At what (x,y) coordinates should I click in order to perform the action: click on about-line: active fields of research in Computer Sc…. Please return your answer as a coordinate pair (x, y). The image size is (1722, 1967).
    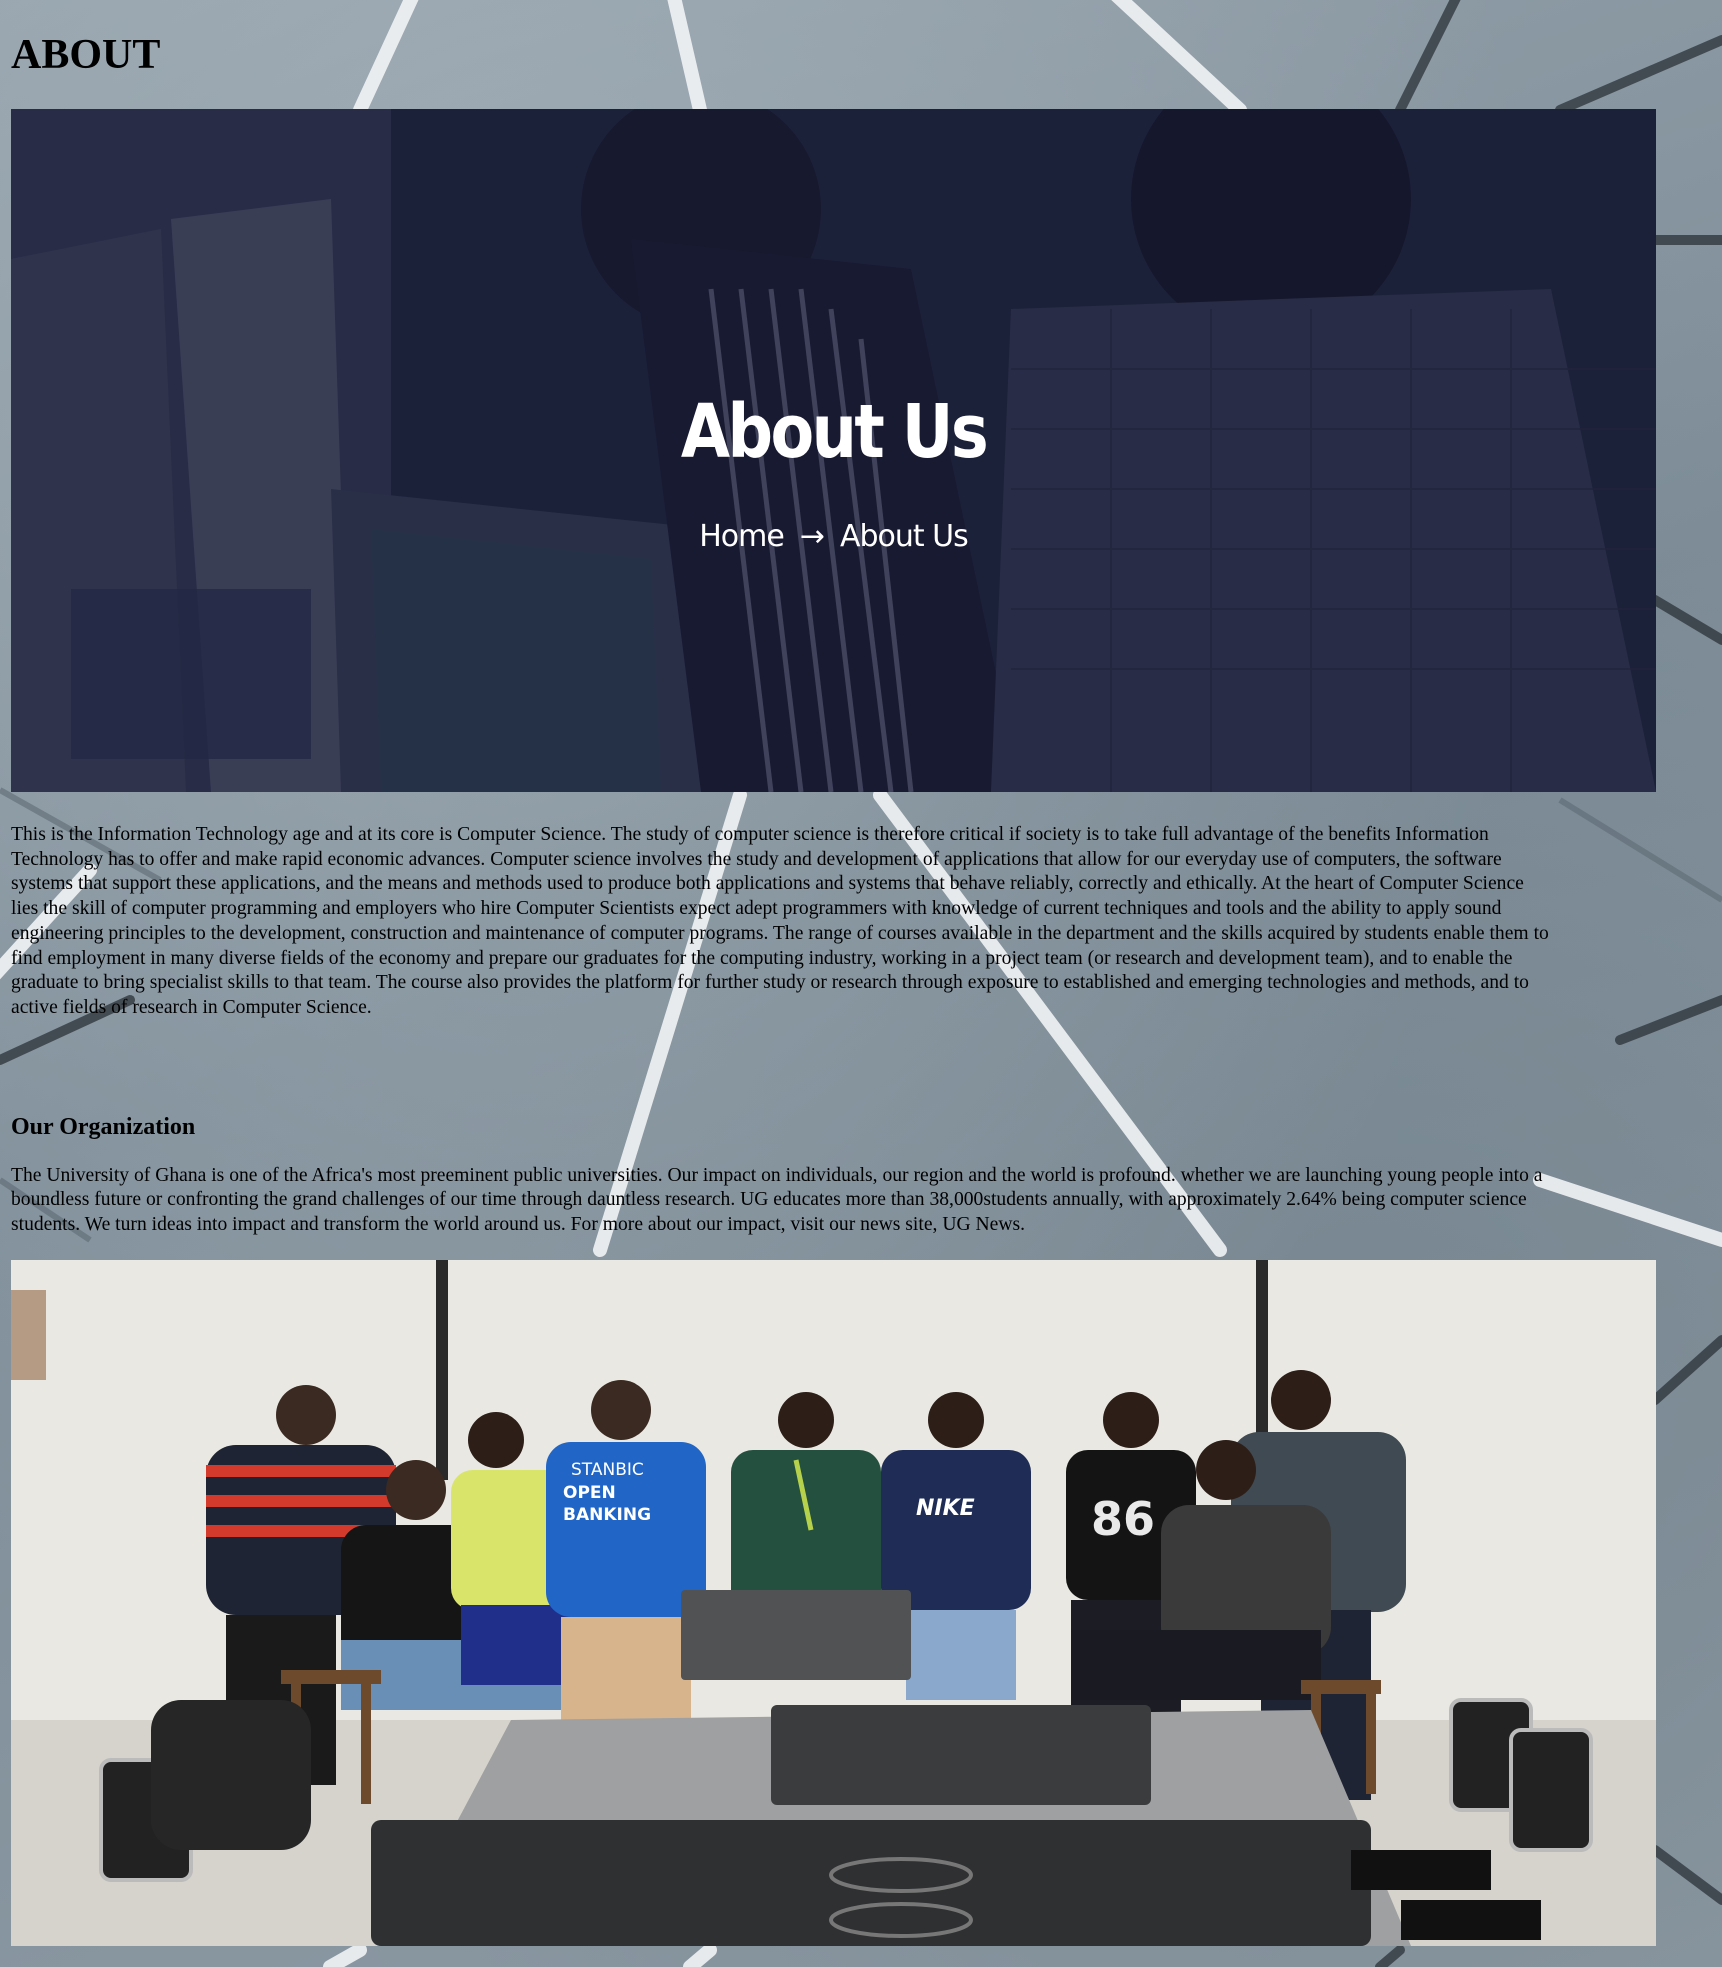
    Looking at the image, I should click on (191, 1007).